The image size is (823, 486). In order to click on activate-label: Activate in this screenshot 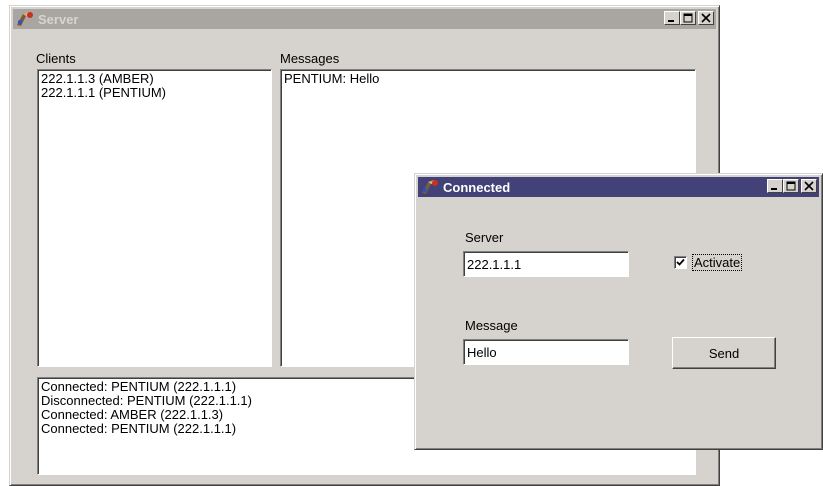, I will do `click(717, 262)`.